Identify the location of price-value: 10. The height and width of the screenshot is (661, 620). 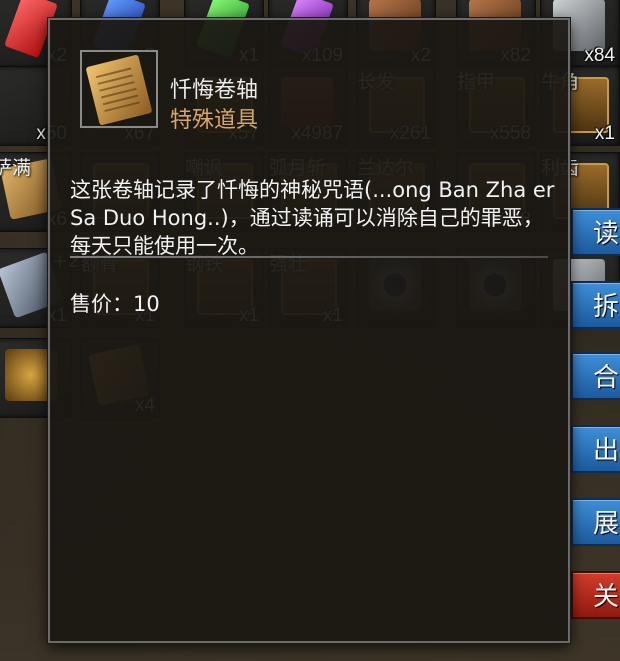
(146, 304).